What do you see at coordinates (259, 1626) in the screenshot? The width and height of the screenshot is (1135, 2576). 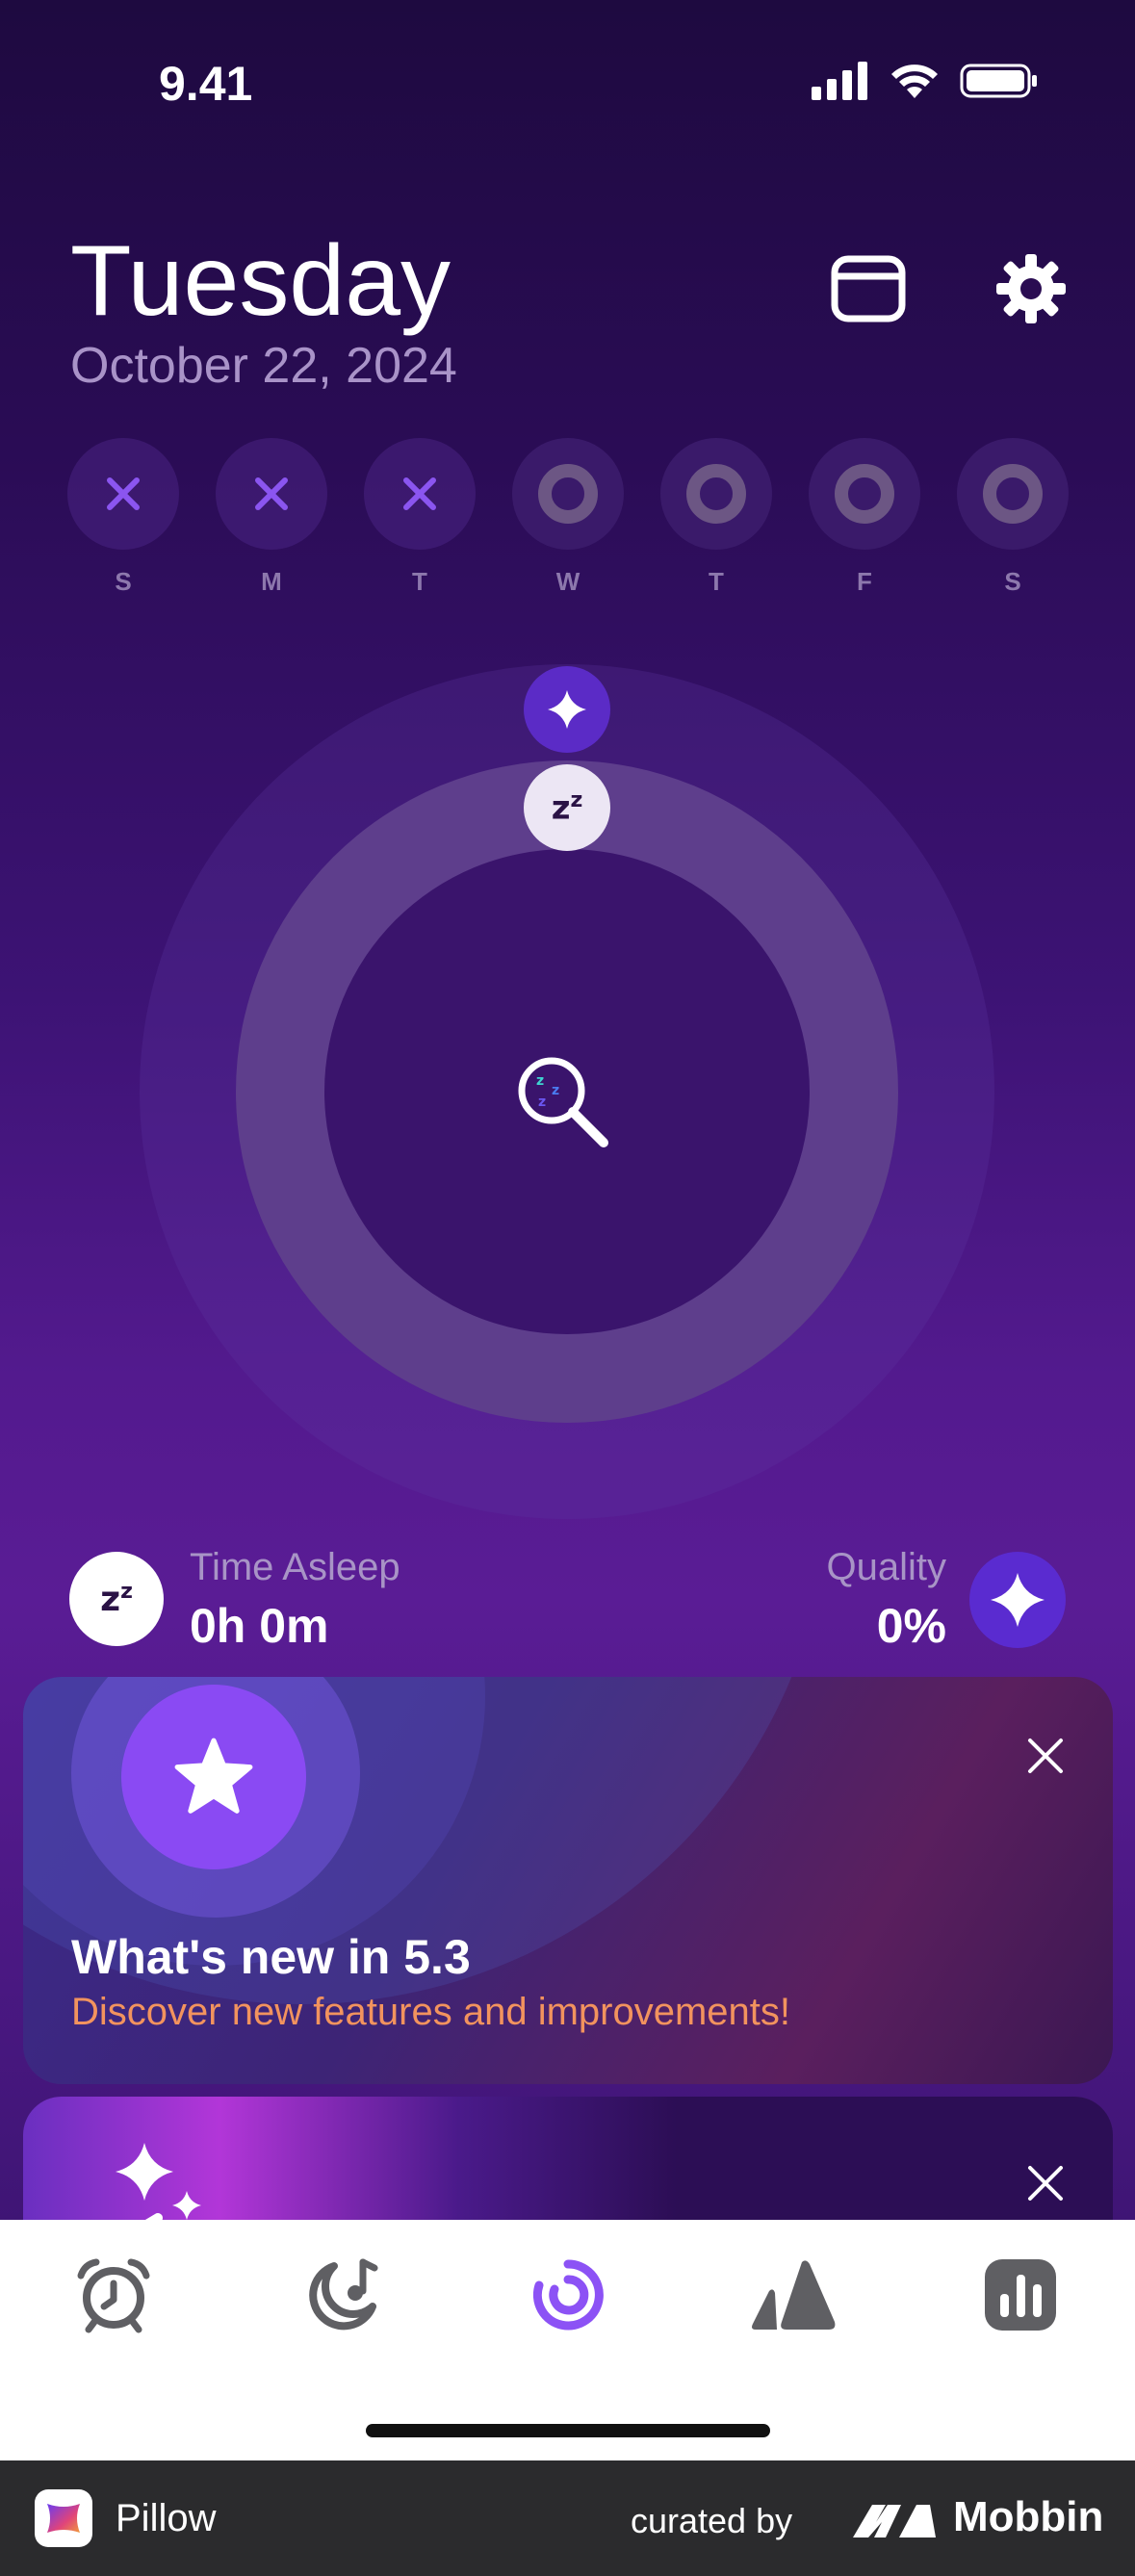 I see `time-asleep-value: 0h 0m` at bounding box center [259, 1626].